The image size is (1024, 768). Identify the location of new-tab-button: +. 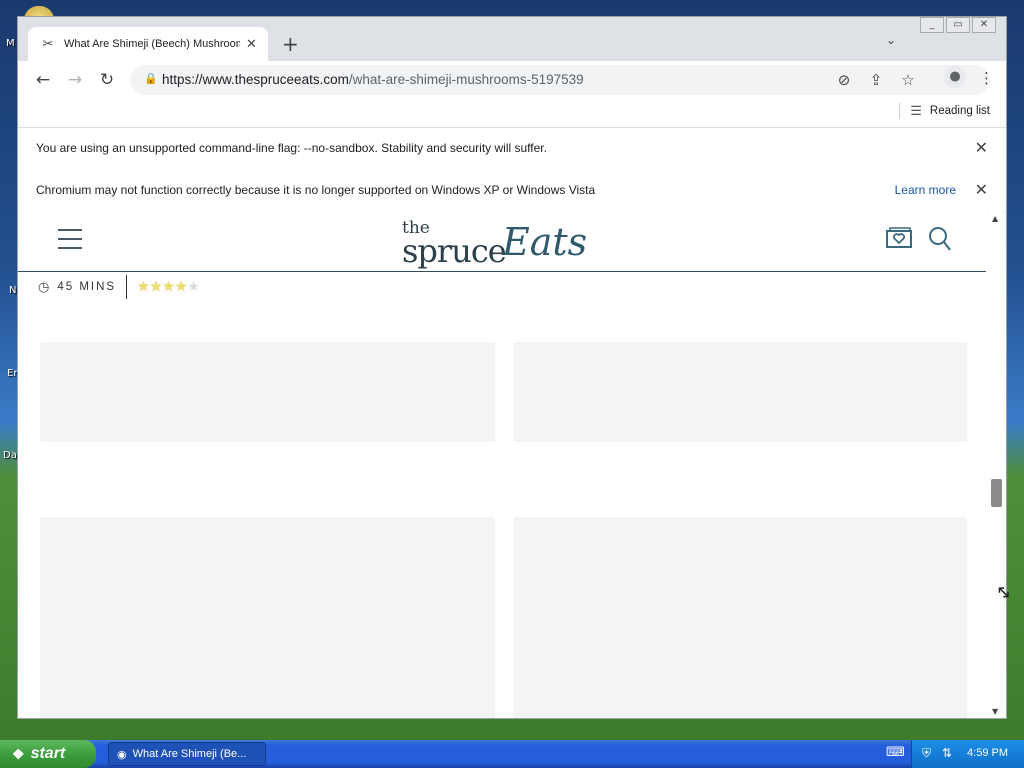
(290, 44).